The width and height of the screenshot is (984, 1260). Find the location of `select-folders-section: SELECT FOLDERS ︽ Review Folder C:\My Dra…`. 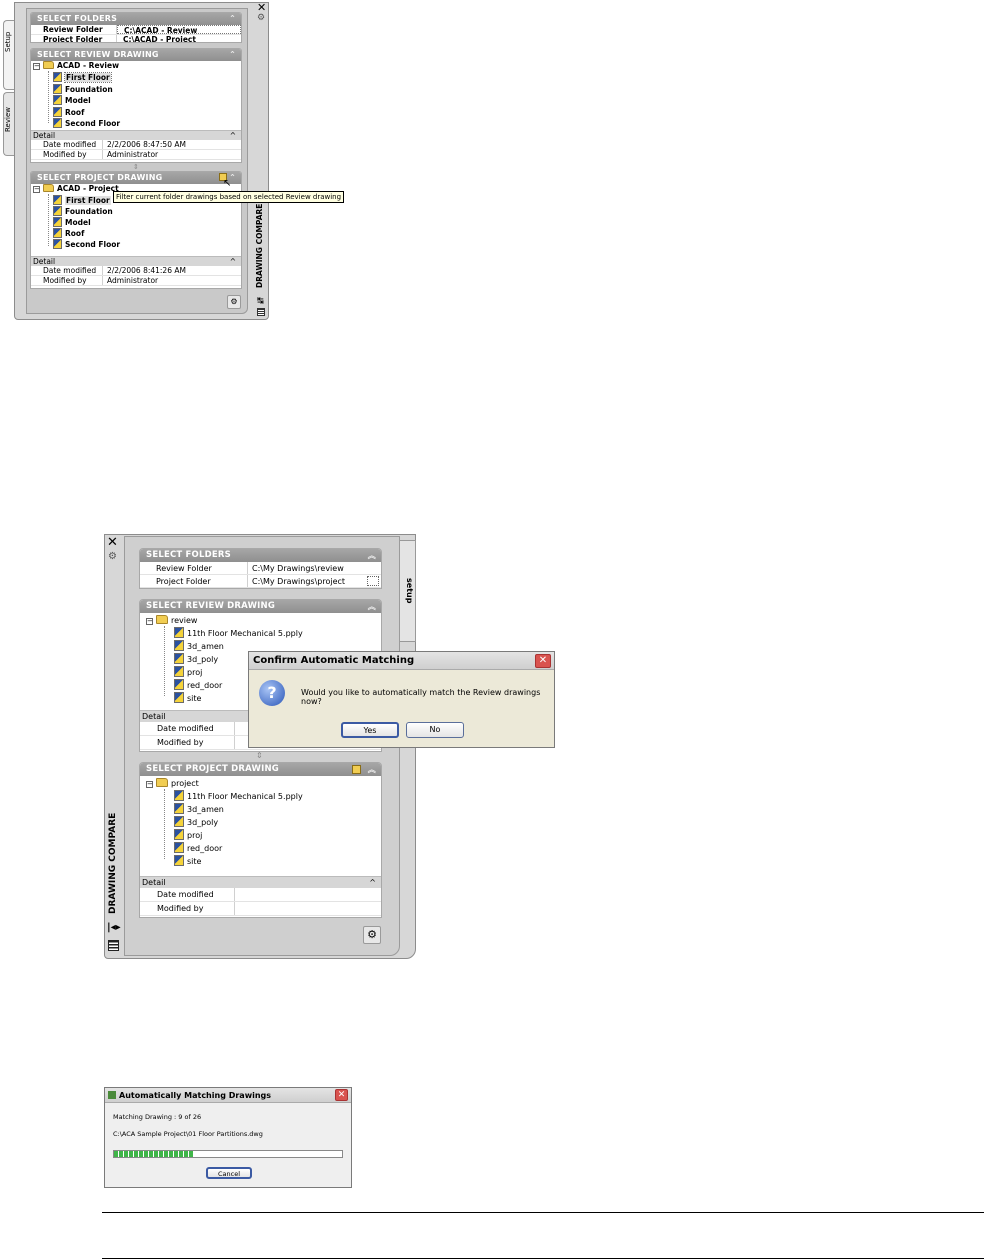

select-folders-section: SELECT FOLDERS ︽ Review Folder C:\My Dra… is located at coordinates (260, 568).